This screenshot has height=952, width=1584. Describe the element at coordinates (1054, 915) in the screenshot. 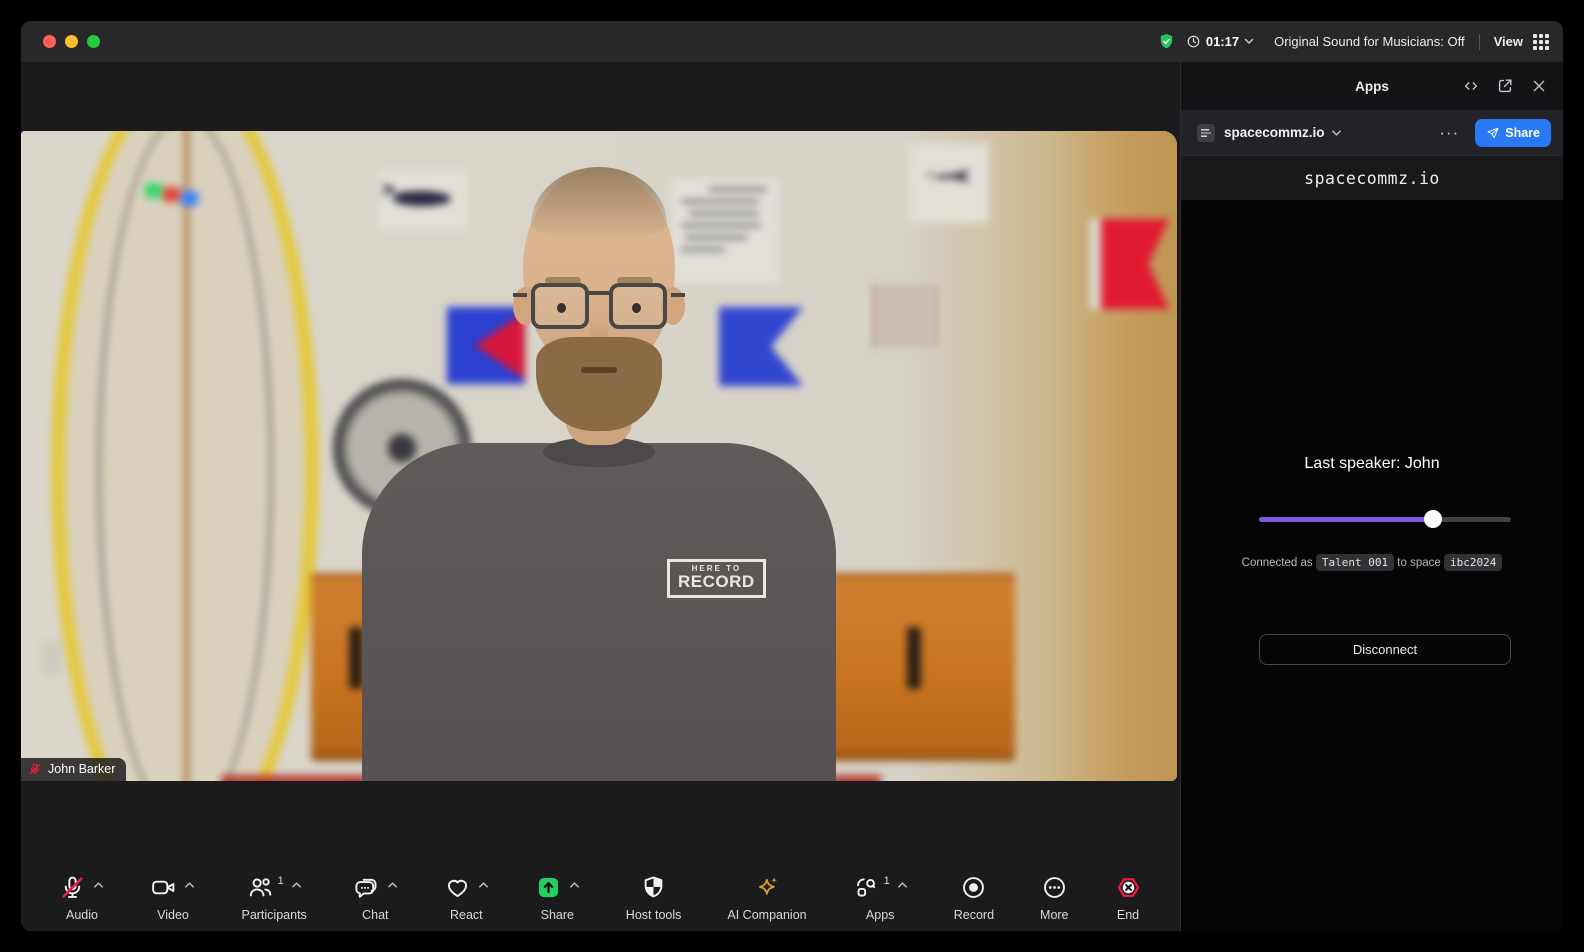

I see `more-label: More` at that location.